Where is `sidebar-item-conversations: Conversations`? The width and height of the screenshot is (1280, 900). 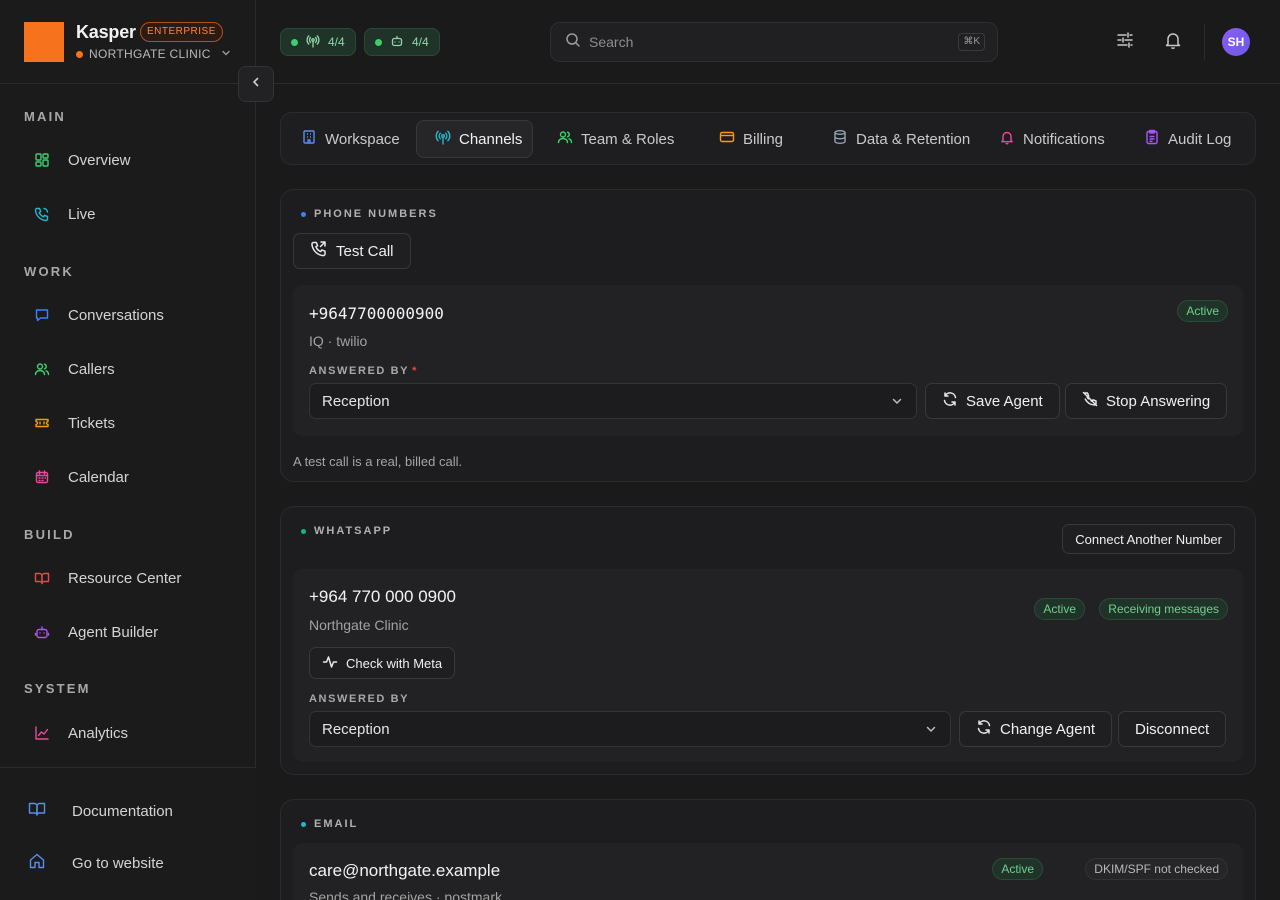 sidebar-item-conversations: Conversations is located at coordinates (128, 315).